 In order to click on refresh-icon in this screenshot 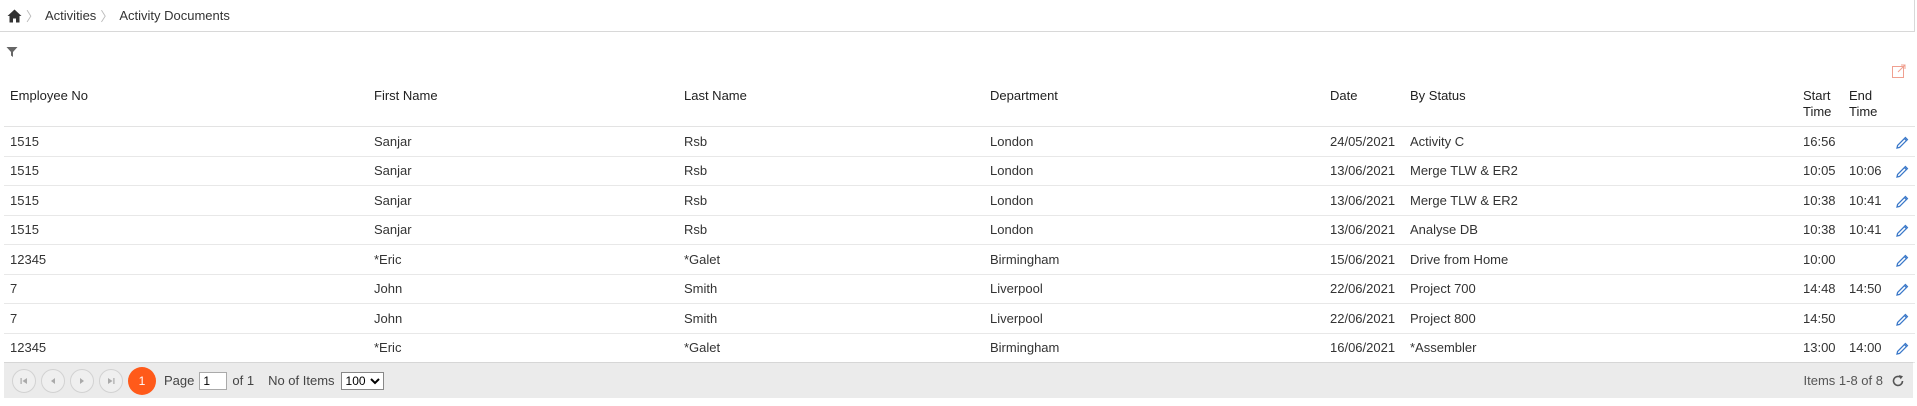, I will do `click(1898, 381)`.